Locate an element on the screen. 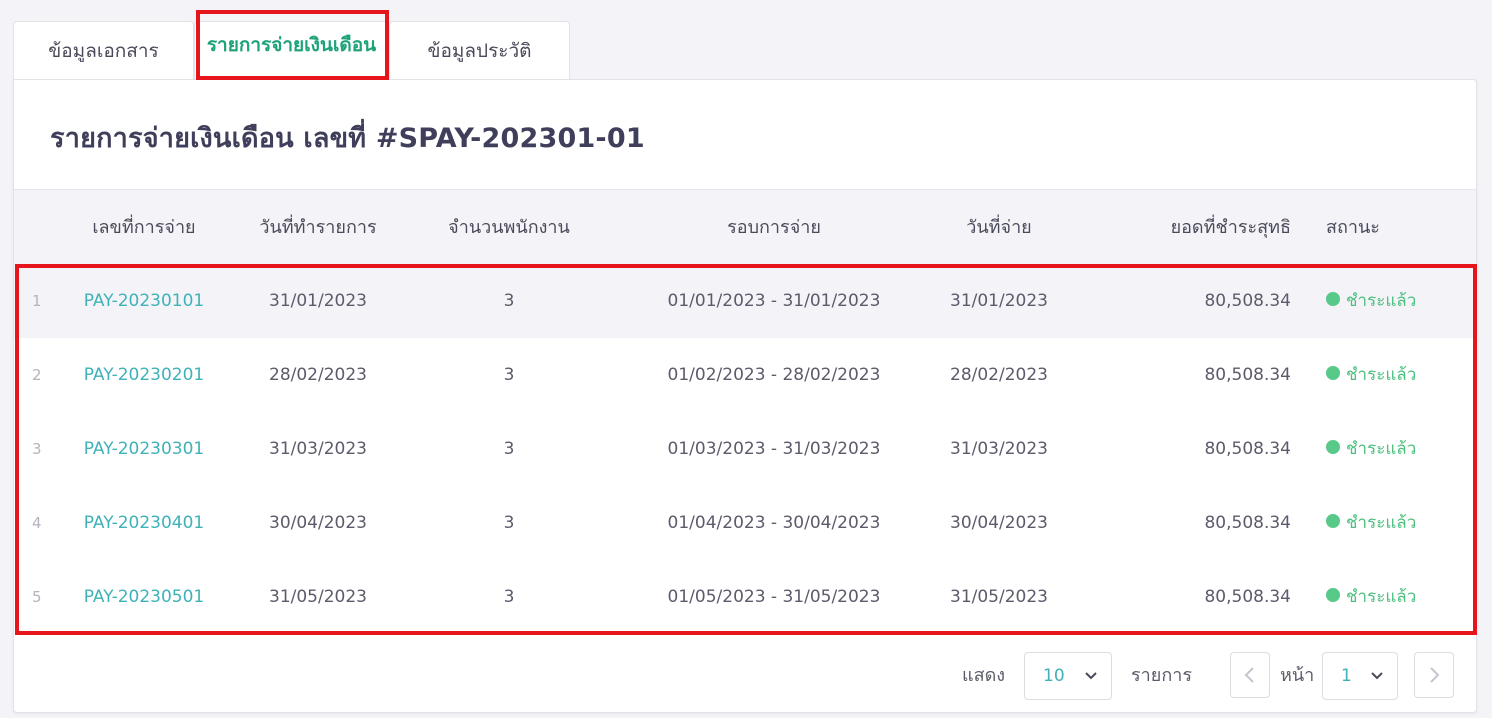 Image resolution: width=1492 pixels, height=718 pixels. row-index: 2 is located at coordinates (37, 375).